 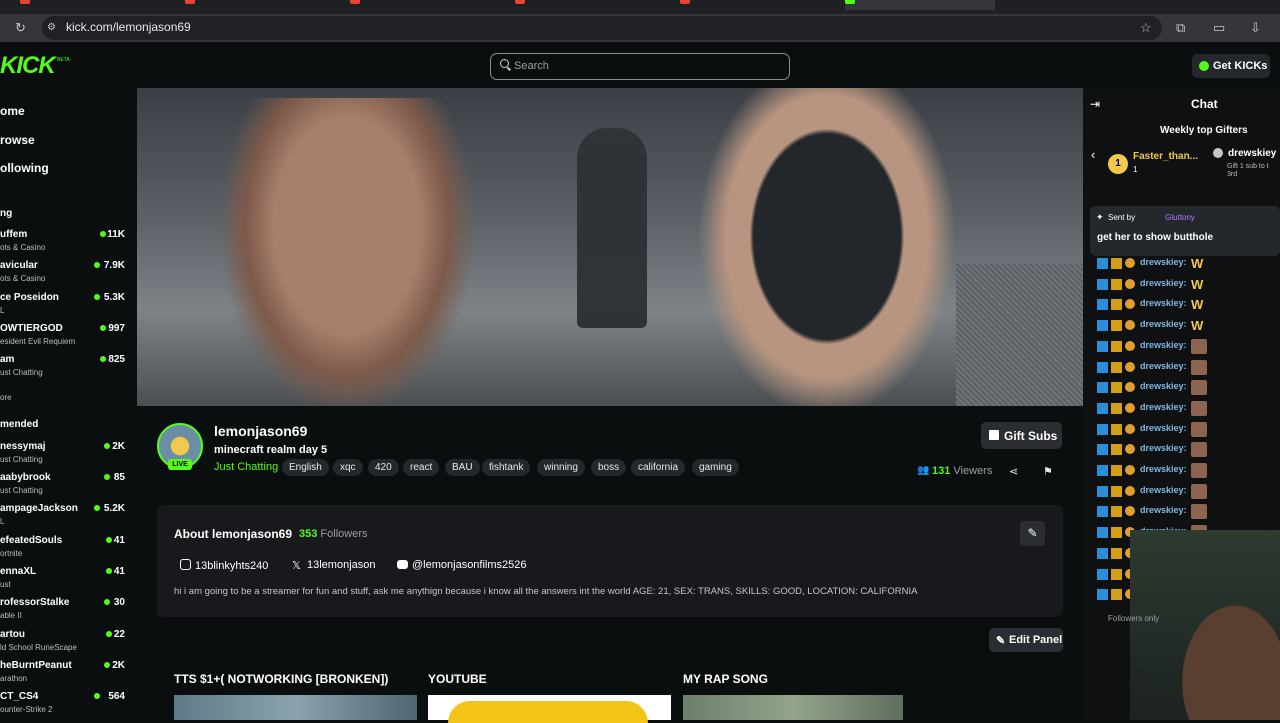 What do you see at coordinates (1219, 28) in the screenshot?
I see `cast-icon: ▭` at bounding box center [1219, 28].